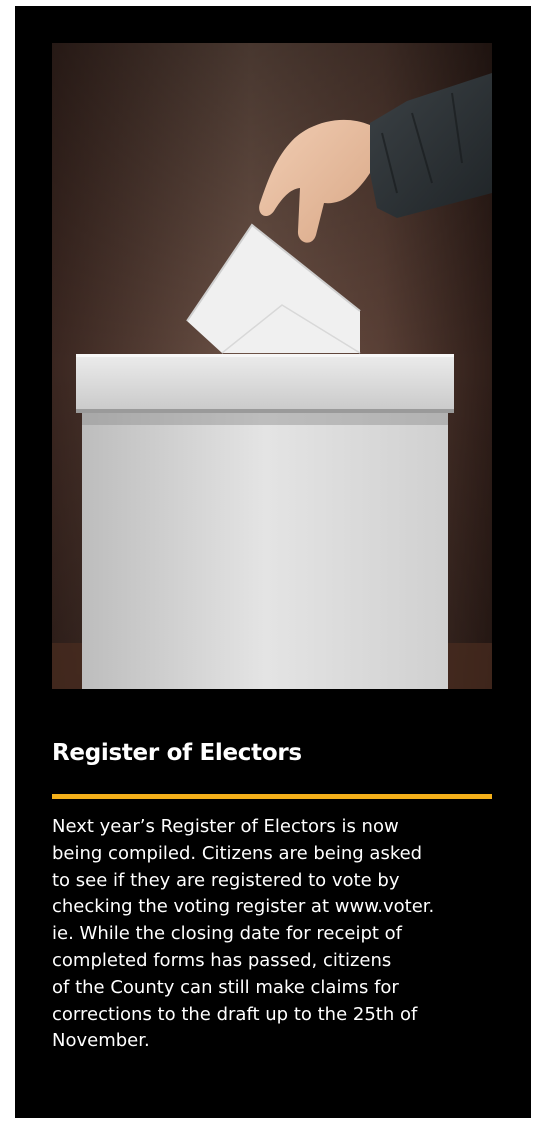  Describe the element at coordinates (272, 796) in the screenshot. I see `accent-divider` at that location.